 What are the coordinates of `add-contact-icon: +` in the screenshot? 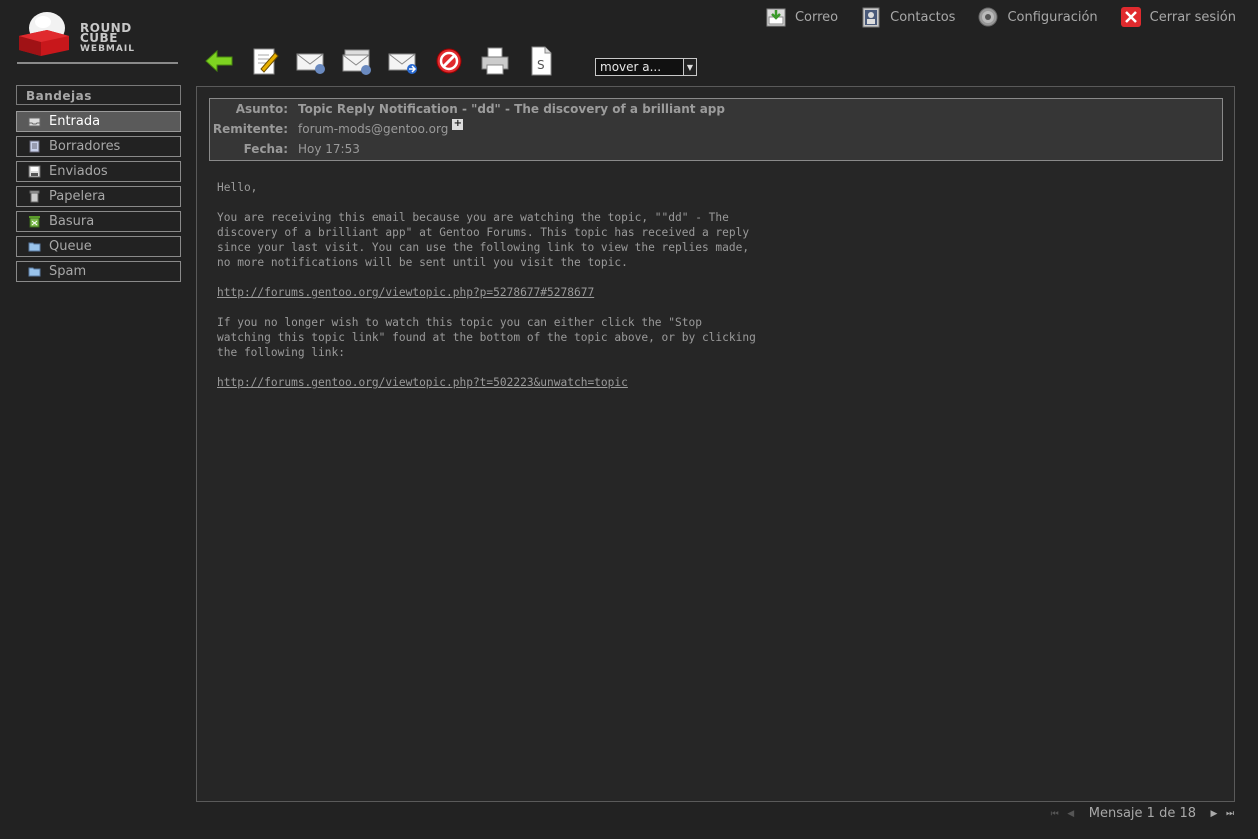 It's located at (458, 124).